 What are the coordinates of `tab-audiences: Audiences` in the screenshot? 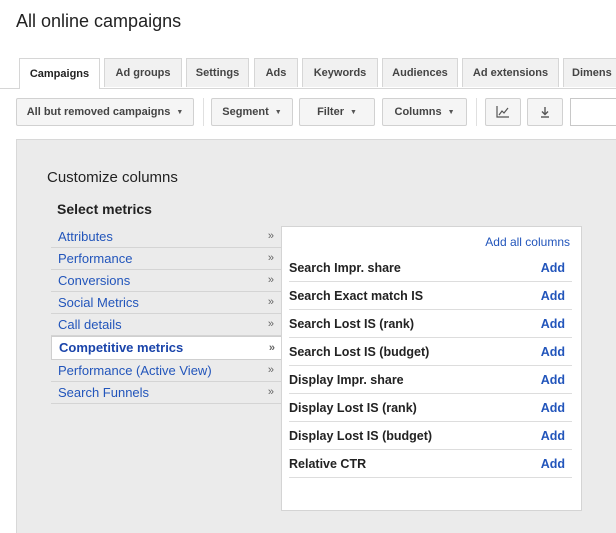 It's located at (420, 72).